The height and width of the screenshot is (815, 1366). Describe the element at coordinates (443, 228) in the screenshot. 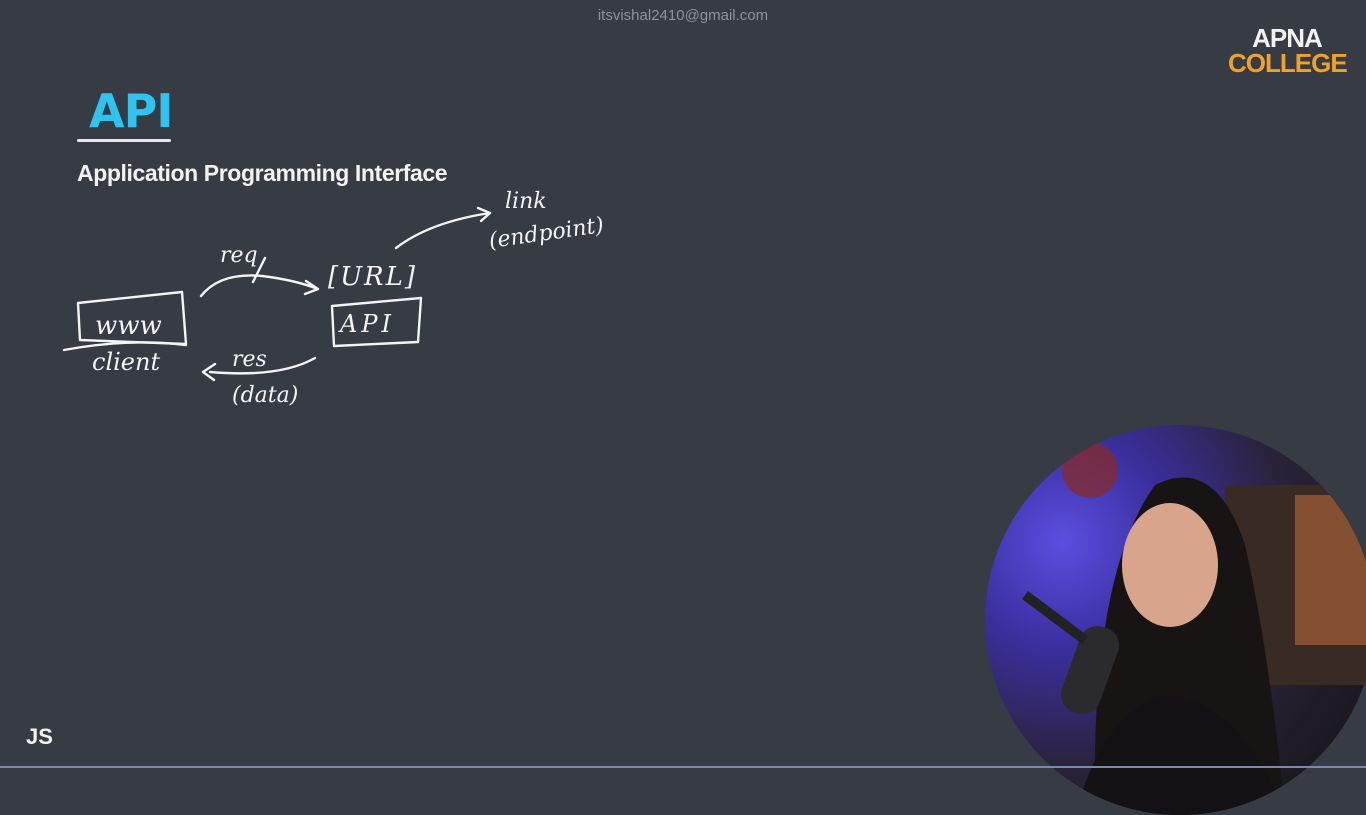

I see `link-arrow` at that location.